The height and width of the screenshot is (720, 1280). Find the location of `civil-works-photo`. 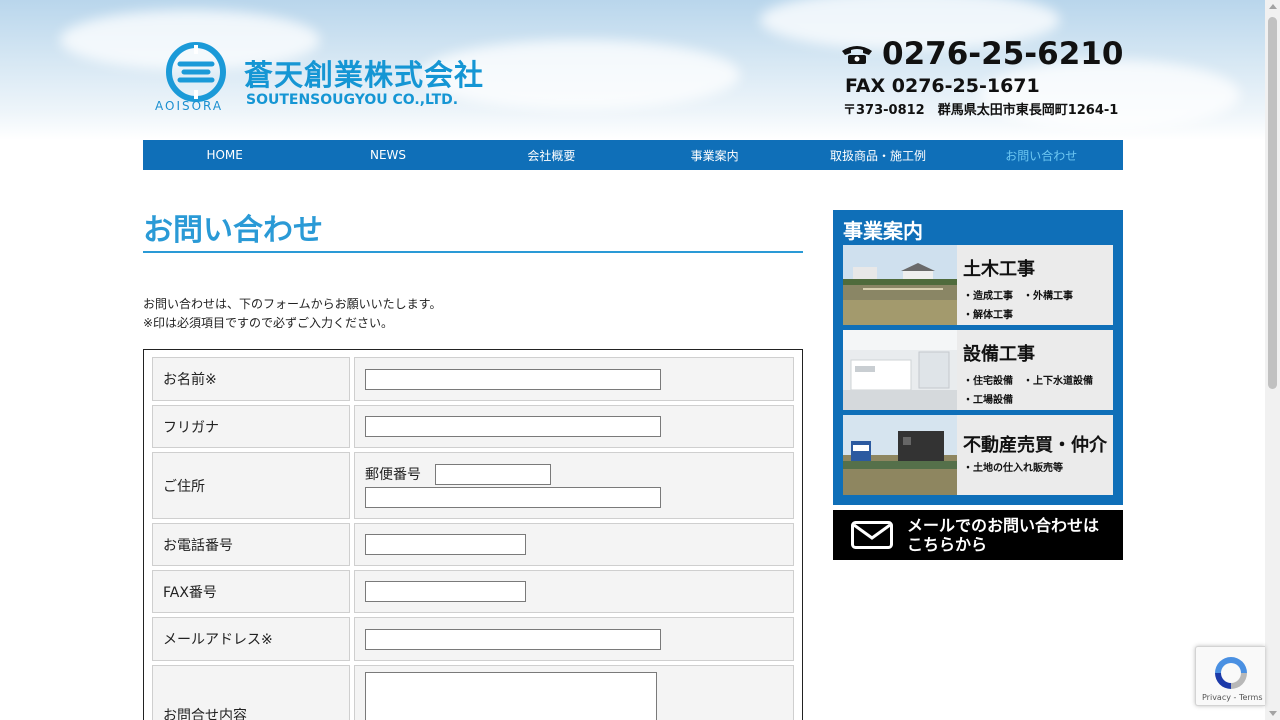

civil-works-photo is located at coordinates (900, 285).